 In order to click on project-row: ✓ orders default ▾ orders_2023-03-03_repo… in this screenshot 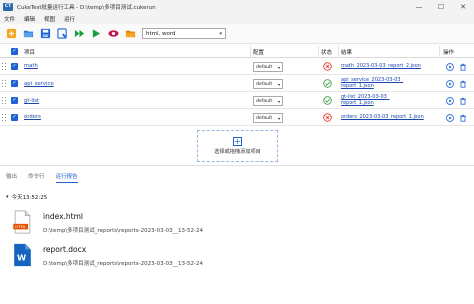, I will do `click(237, 118)`.